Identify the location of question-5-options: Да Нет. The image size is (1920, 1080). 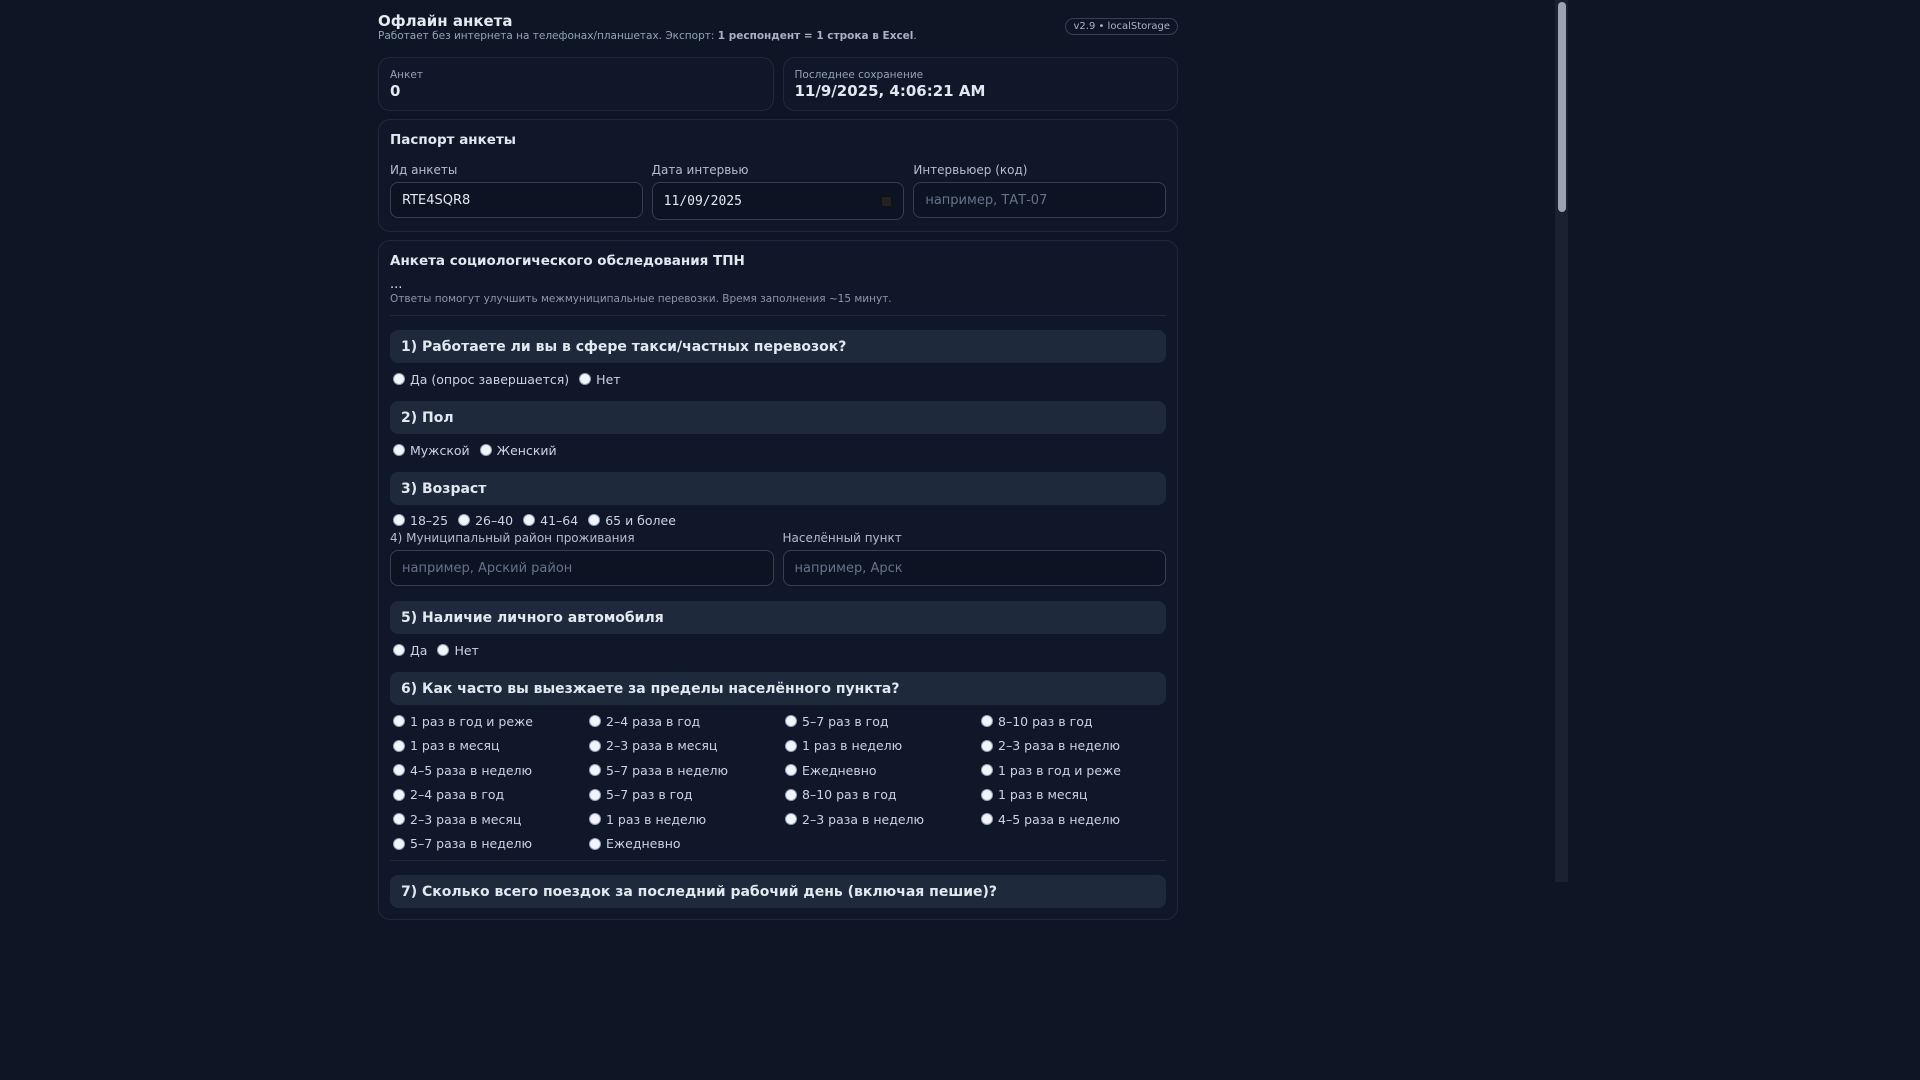
(779, 650).